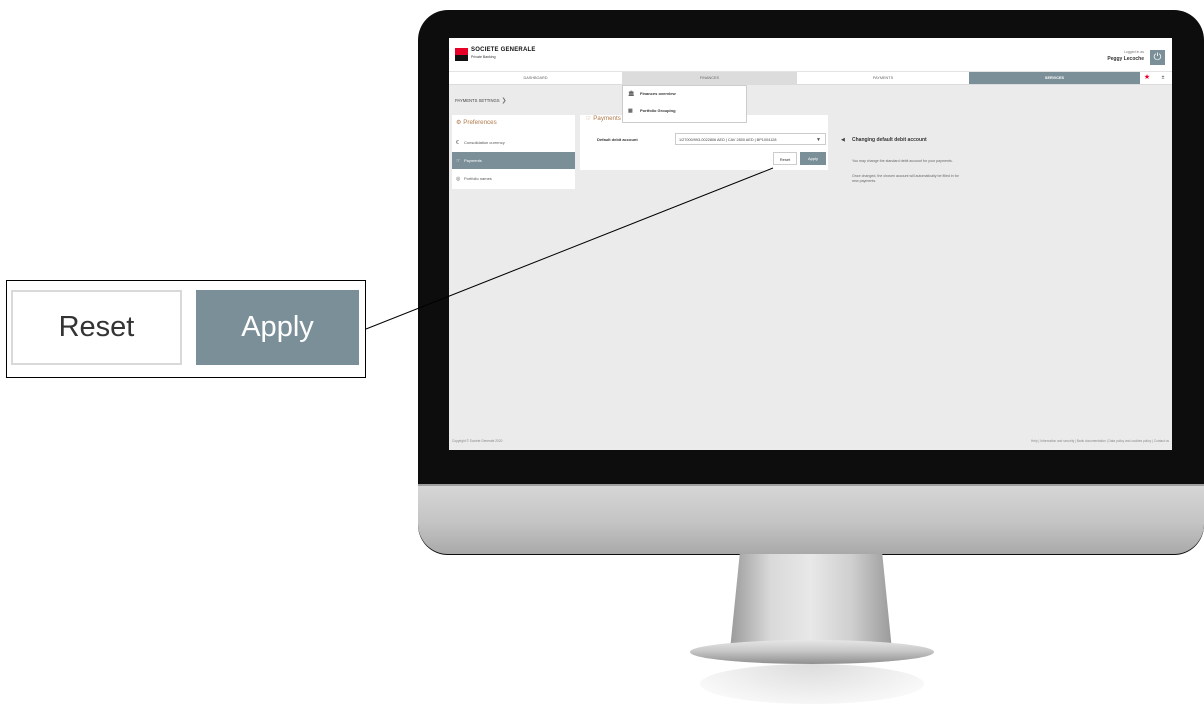 This screenshot has height=709, width=1204. Describe the element at coordinates (503, 50) in the screenshot. I see `brand-name: SOCIETE GENERALE` at that location.